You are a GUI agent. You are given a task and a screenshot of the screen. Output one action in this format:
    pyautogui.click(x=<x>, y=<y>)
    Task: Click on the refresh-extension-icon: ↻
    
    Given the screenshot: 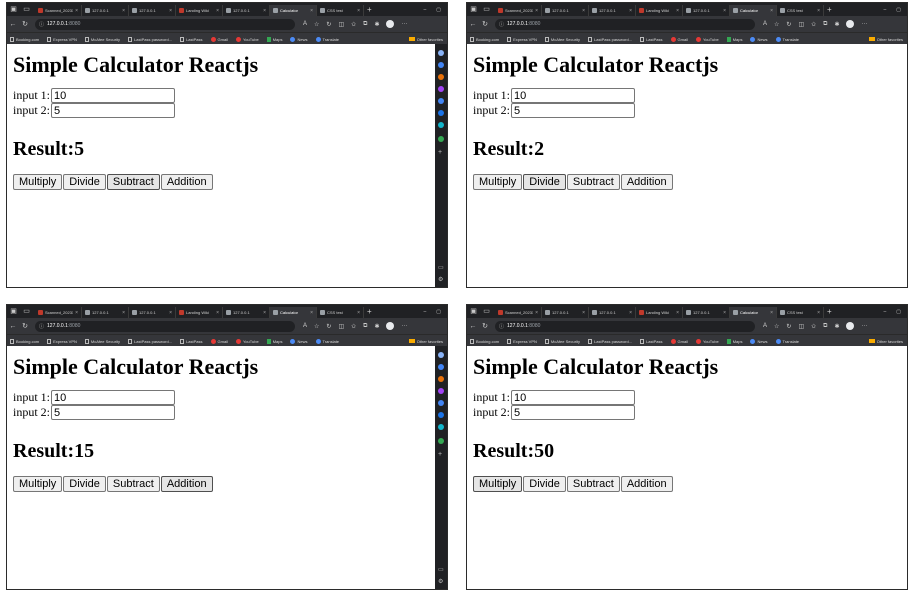 What is the action you would take?
    pyautogui.click(x=788, y=326)
    